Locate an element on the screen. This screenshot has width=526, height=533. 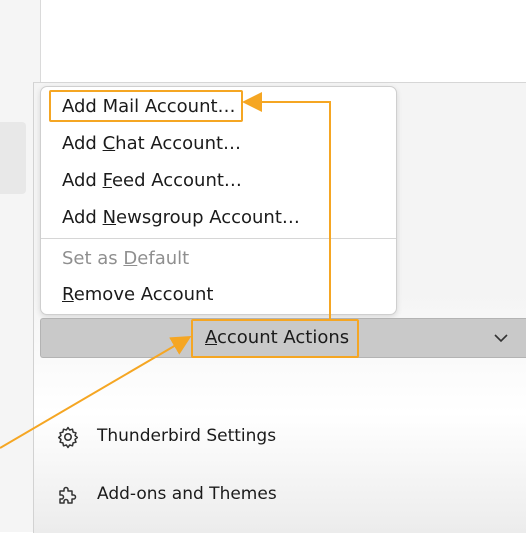
account-actions-button: Account Actions is located at coordinates (283, 338).